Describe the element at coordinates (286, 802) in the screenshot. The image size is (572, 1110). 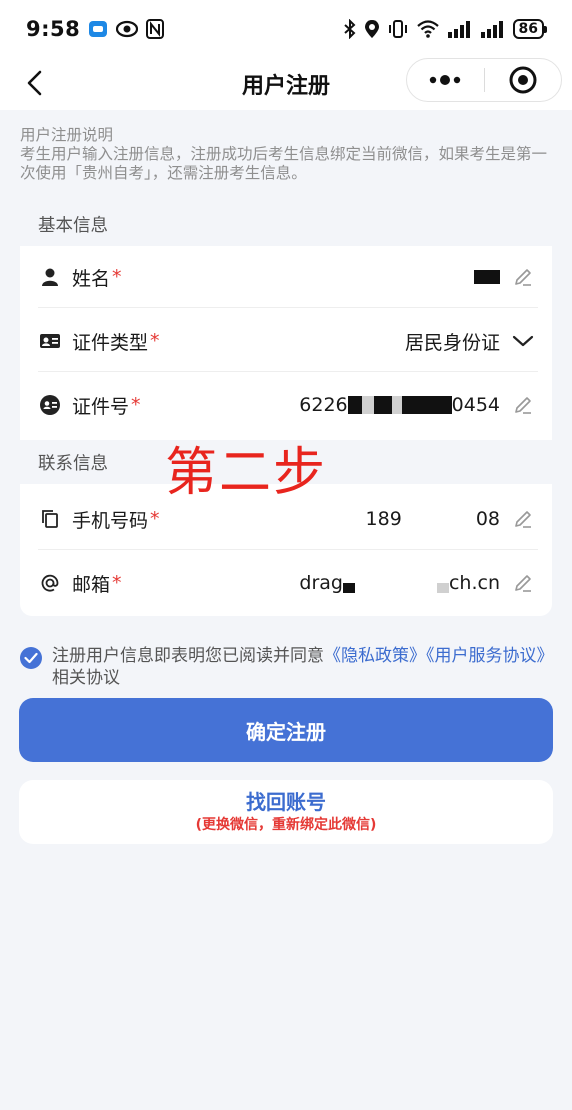
I see `recover-account-label: 找回账号` at that location.